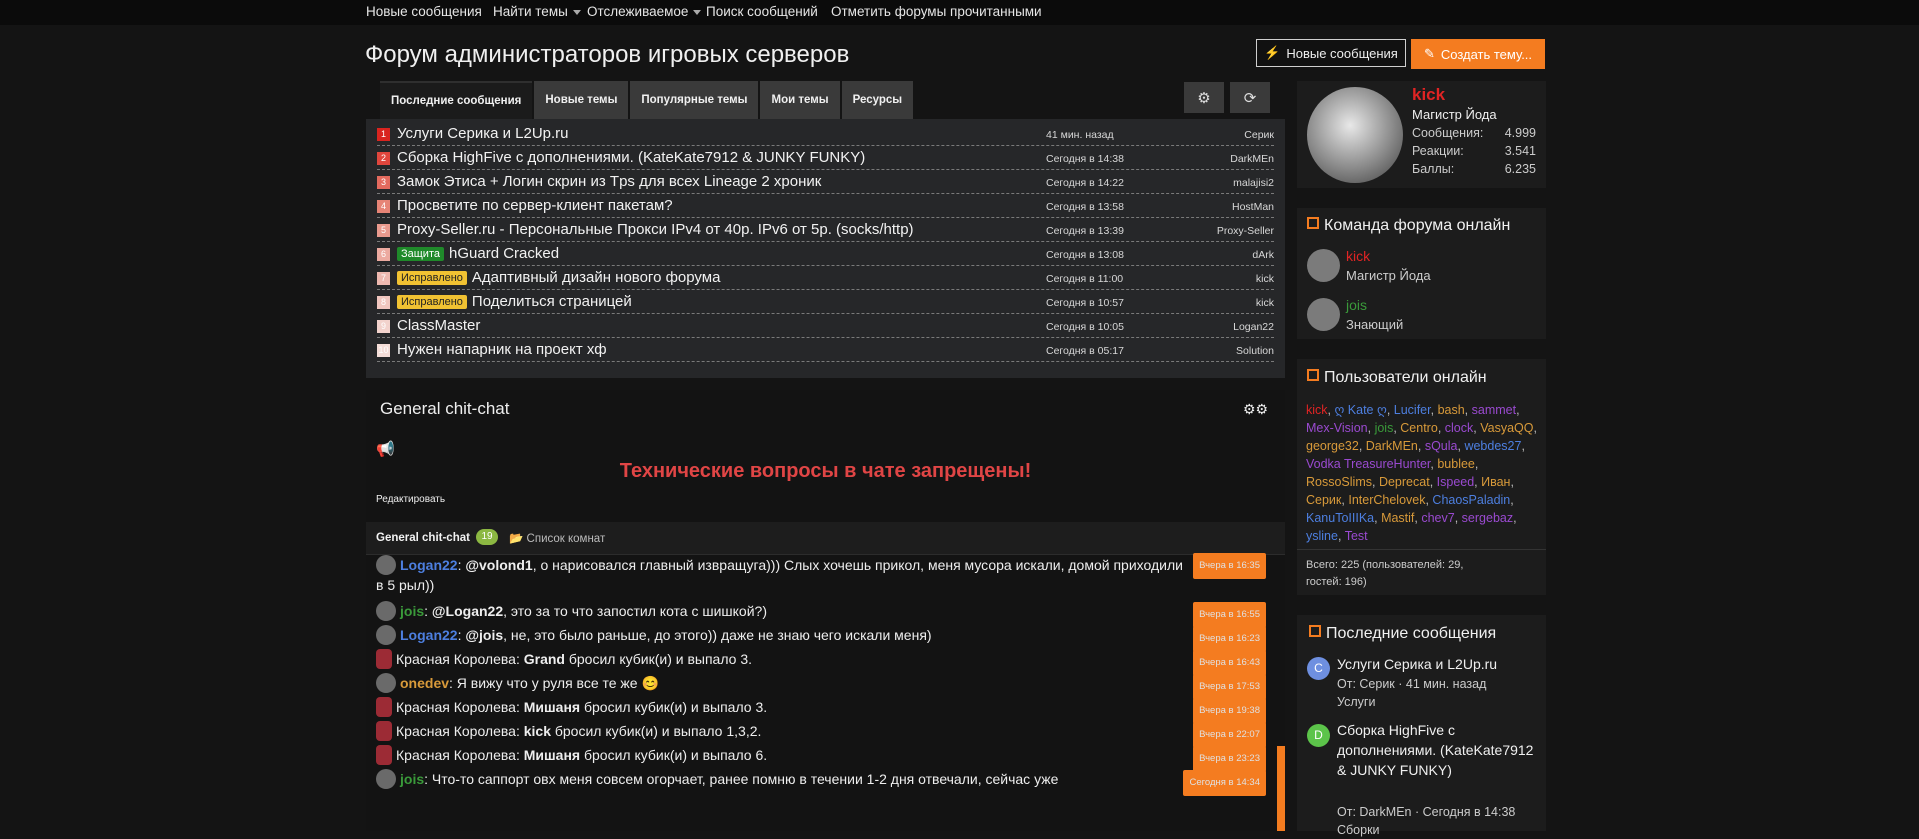  What do you see at coordinates (1419, 428) in the screenshot?
I see `online-user-link: Centro` at bounding box center [1419, 428].